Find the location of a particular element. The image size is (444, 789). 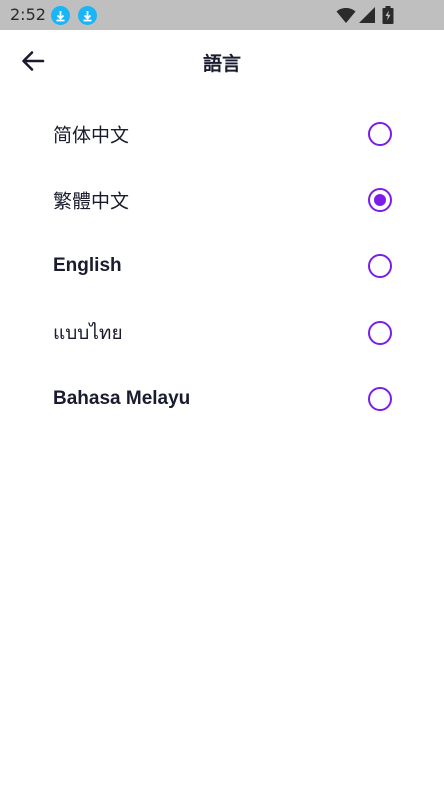

language-label: 简体中文 is located at coordinates (91, 135).